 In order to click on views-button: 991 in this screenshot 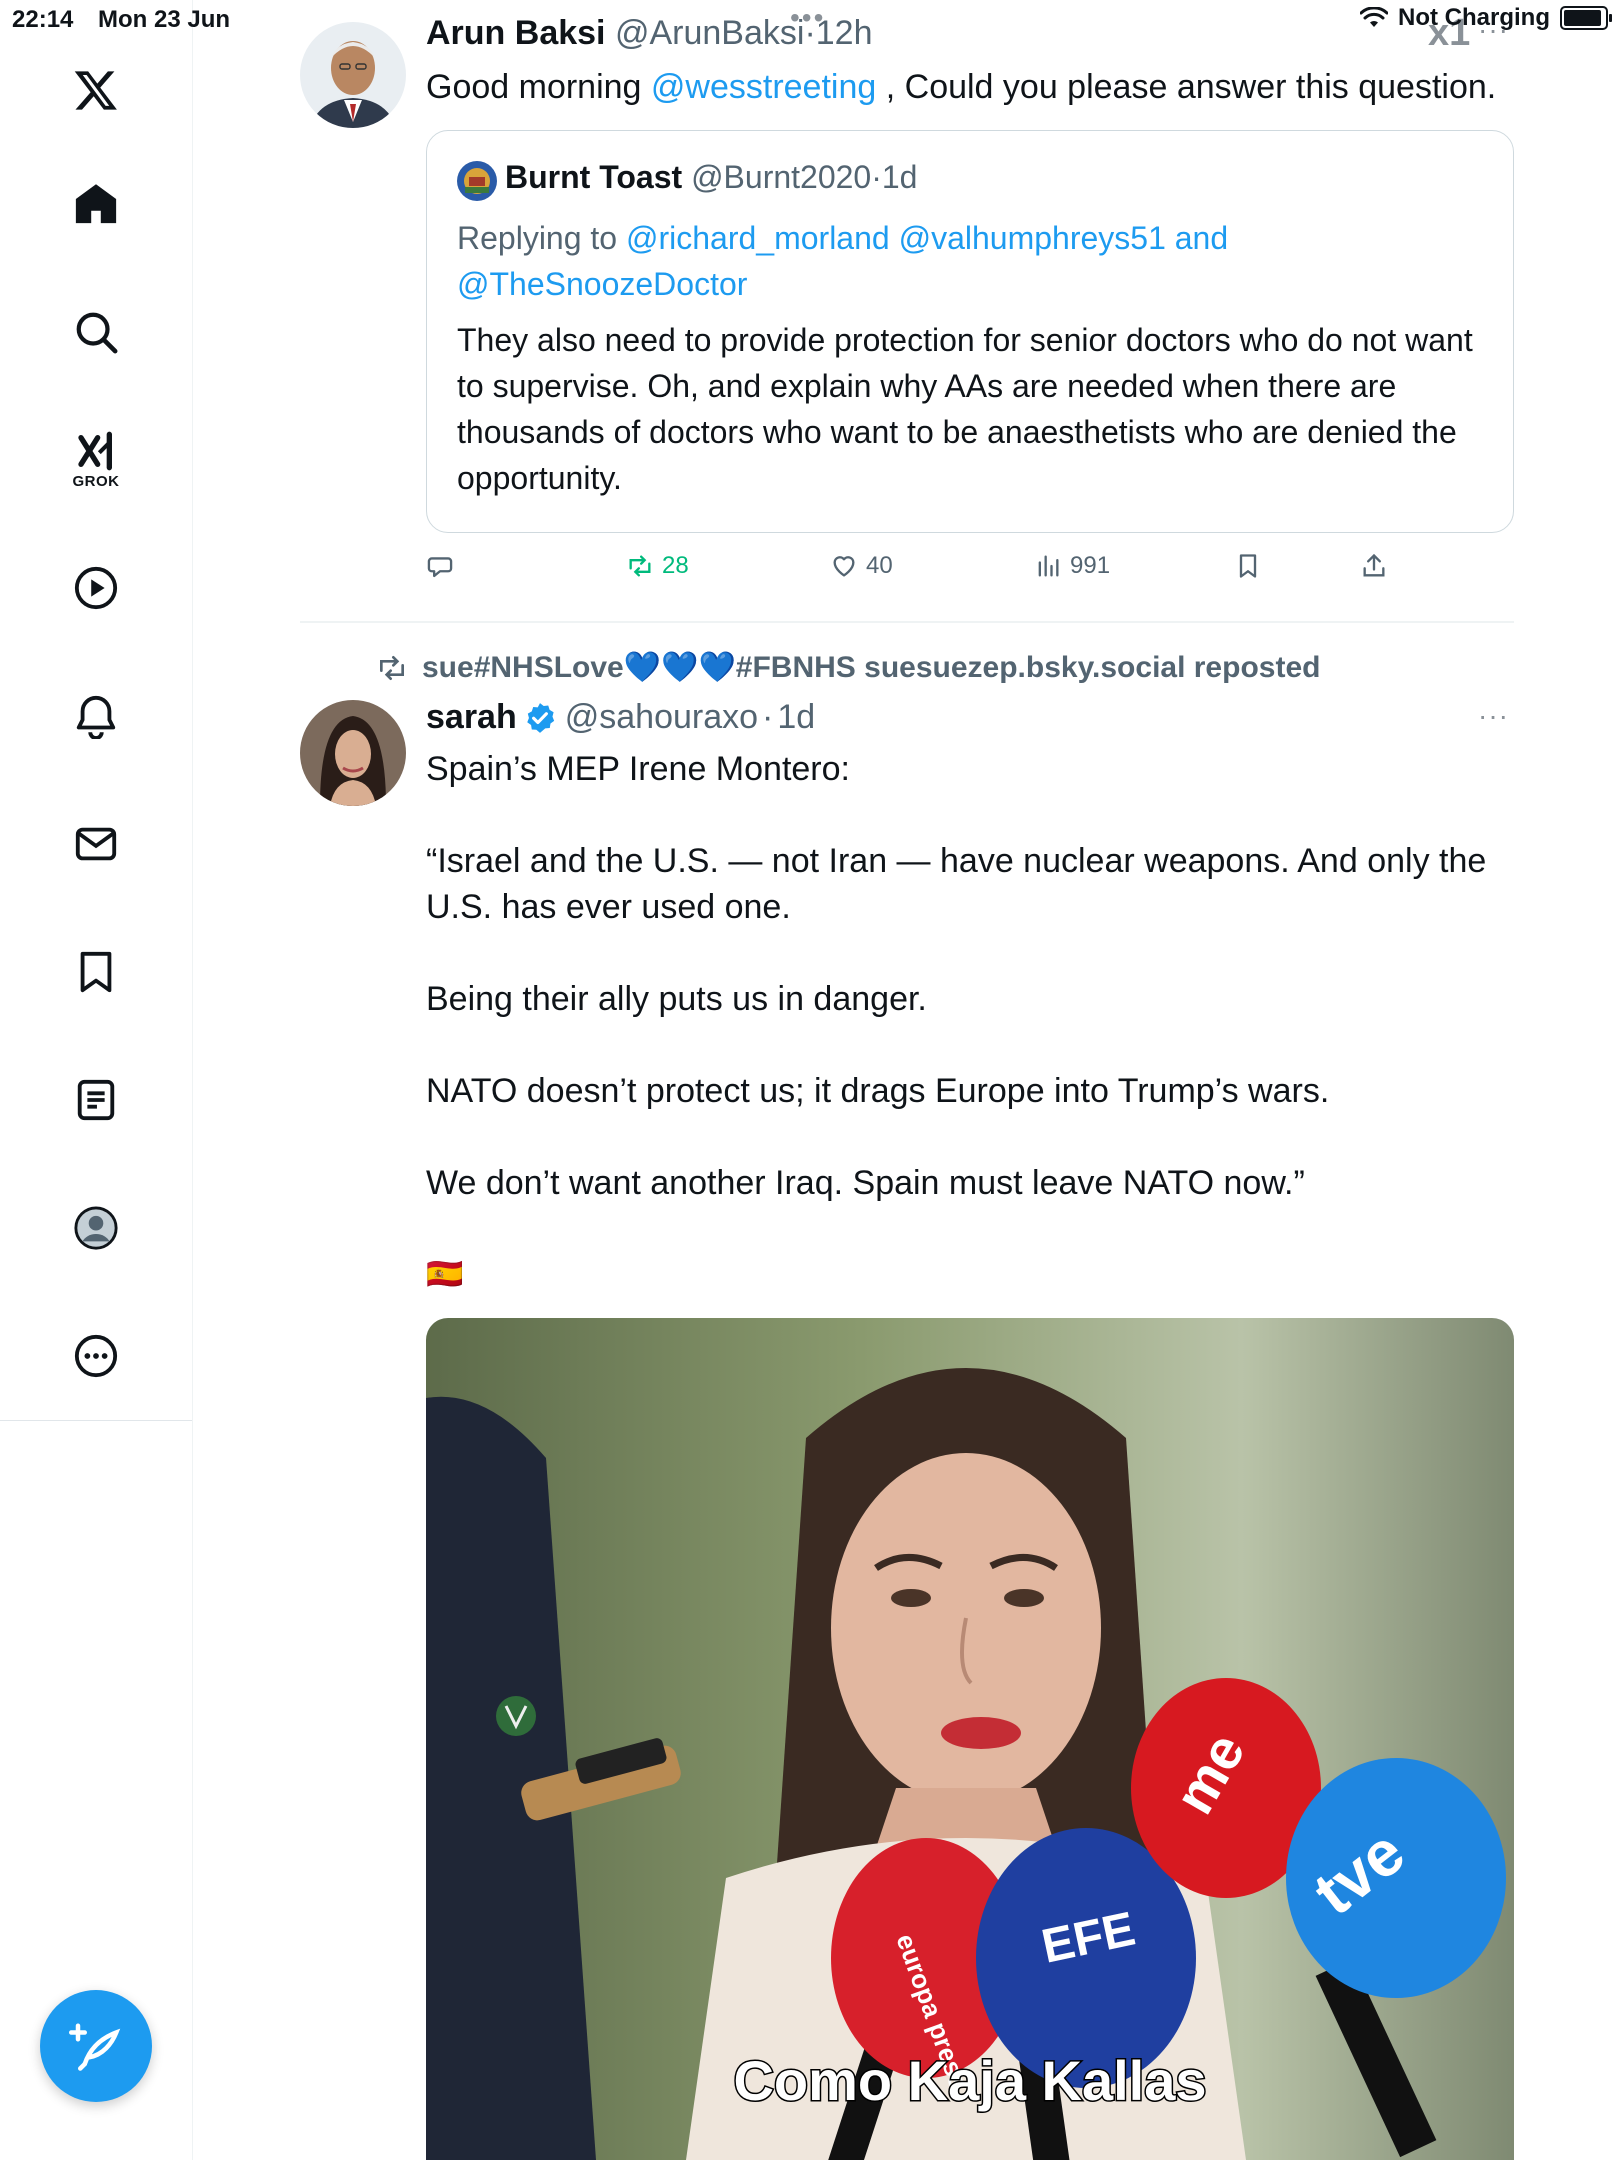, I will do `click(1072, 566)`.